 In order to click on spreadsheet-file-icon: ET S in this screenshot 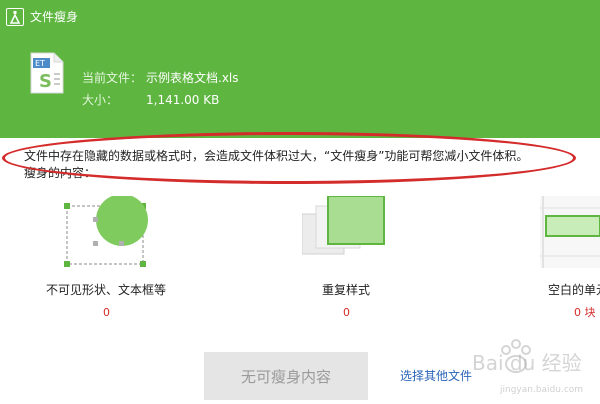, I will do `click(47, 73)`.